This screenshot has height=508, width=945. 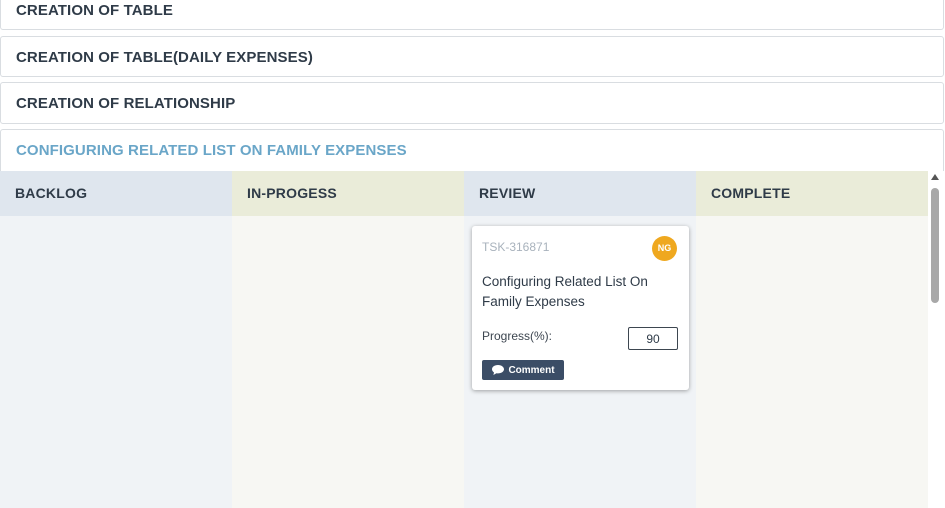 What do you see at coordinates (472, 103) in the screenshot?
I see `accordion-creation-of-relationship: CREATION OF RELATIONSHIP` at bounding box center [472, 103].